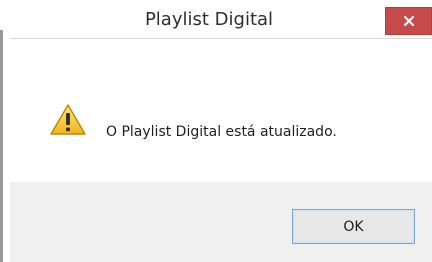  What do you see at coordinates (353, 226) in the screenshot?
I see `ok-button: OK` at bounding box center [353, 226].